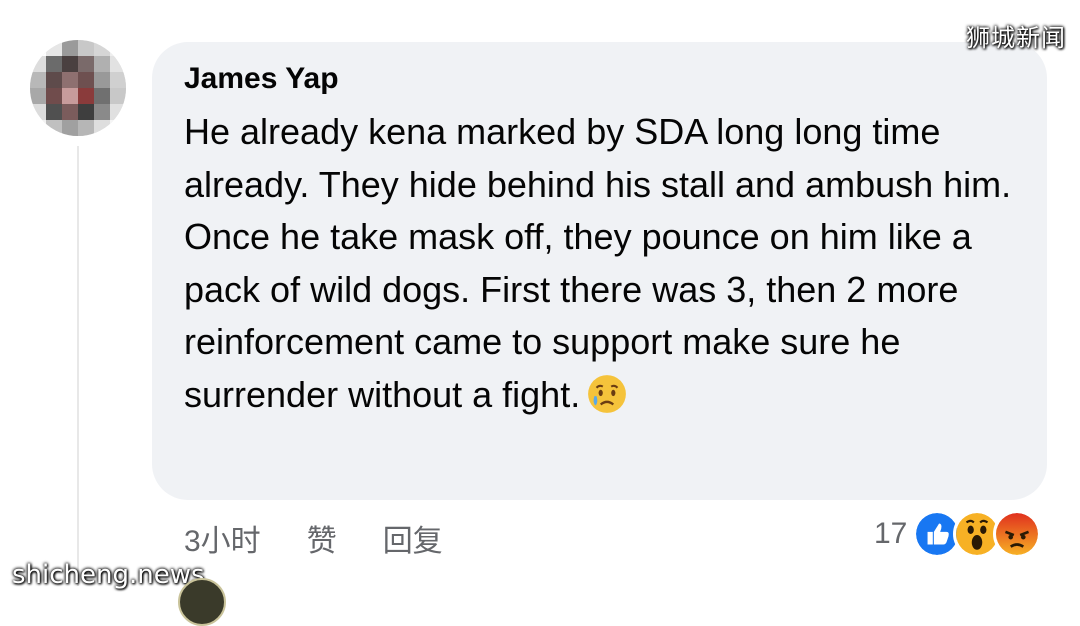 The image size is (1080, 626). What do you see at coordinates (78, 88) in the screenshot?
I see `avatar` at bounding box center [78, 88].